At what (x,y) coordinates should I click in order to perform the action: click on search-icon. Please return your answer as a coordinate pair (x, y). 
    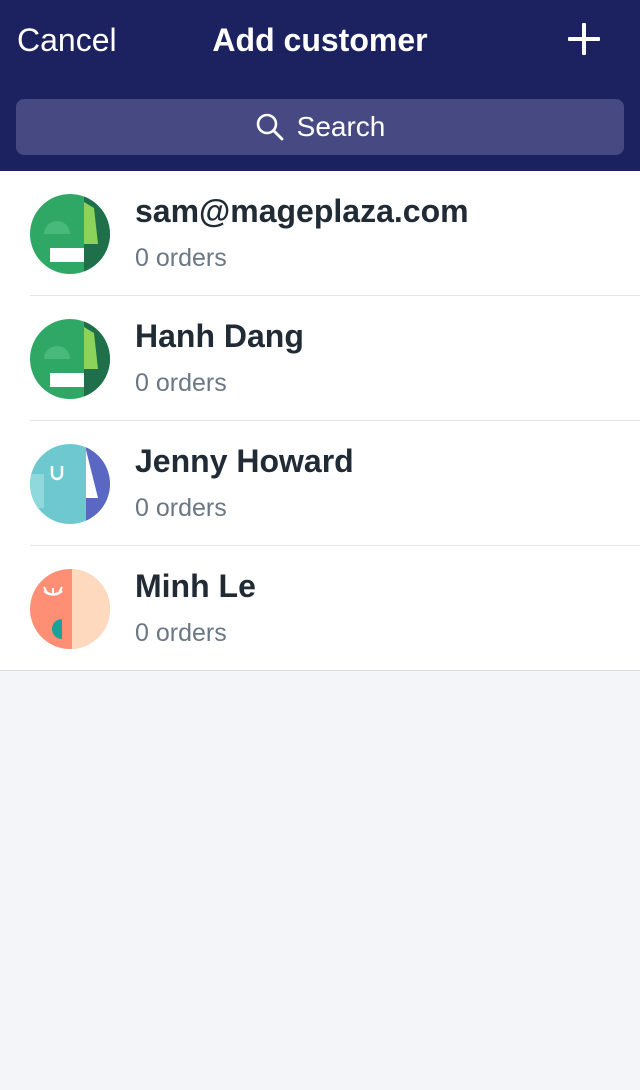
    Looking at the image, I should click on (270, 127).